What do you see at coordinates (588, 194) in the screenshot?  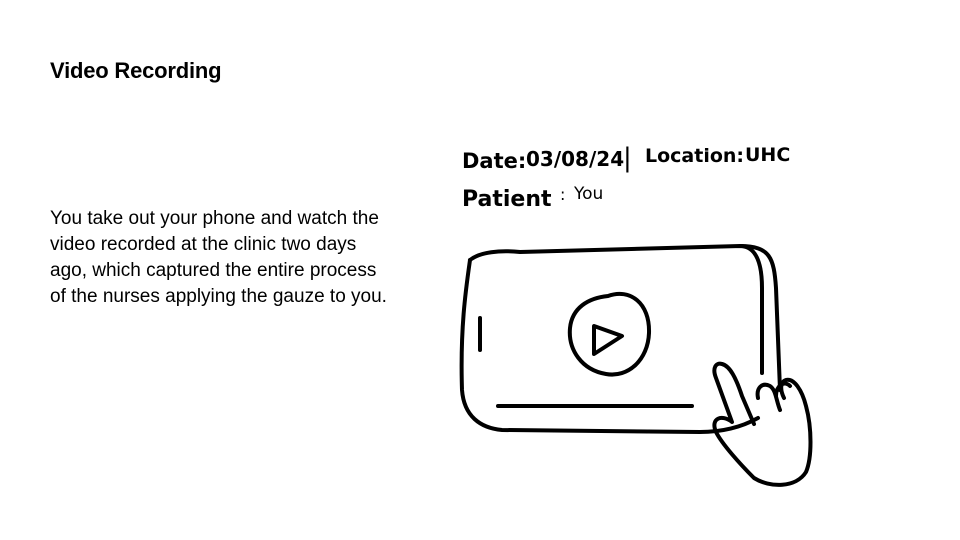 I see `patient-value: You` at bounding box center [588, 194].